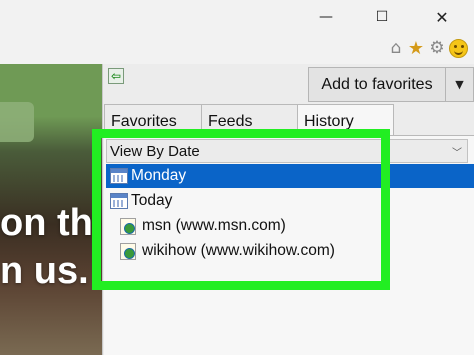 The image size is (474, 355). Describe the element at coordinates (382, 17) in the screenshot. I see `maximize-button: ☐` at that location.